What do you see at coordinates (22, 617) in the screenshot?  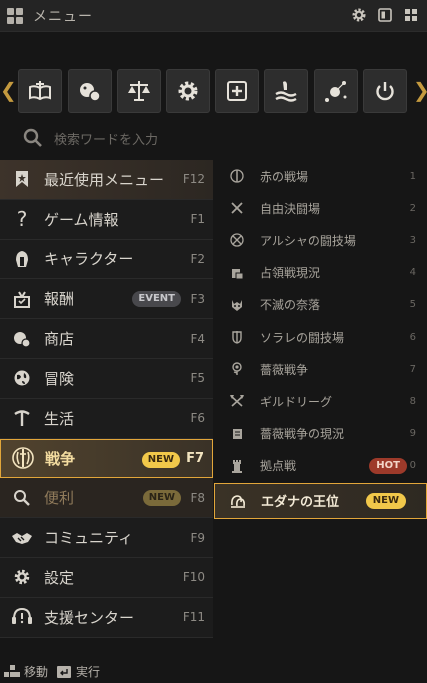 I see `support-icon` at bounding box center [22, 617].